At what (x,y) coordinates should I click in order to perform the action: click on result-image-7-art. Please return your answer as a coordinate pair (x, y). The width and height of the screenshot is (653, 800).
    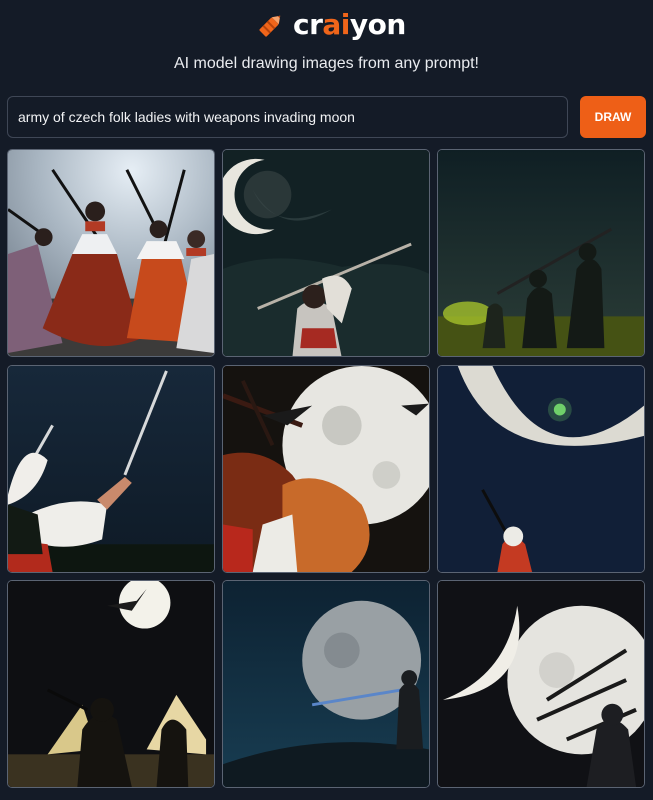
    Looking at the image, I should click on (111, 684).